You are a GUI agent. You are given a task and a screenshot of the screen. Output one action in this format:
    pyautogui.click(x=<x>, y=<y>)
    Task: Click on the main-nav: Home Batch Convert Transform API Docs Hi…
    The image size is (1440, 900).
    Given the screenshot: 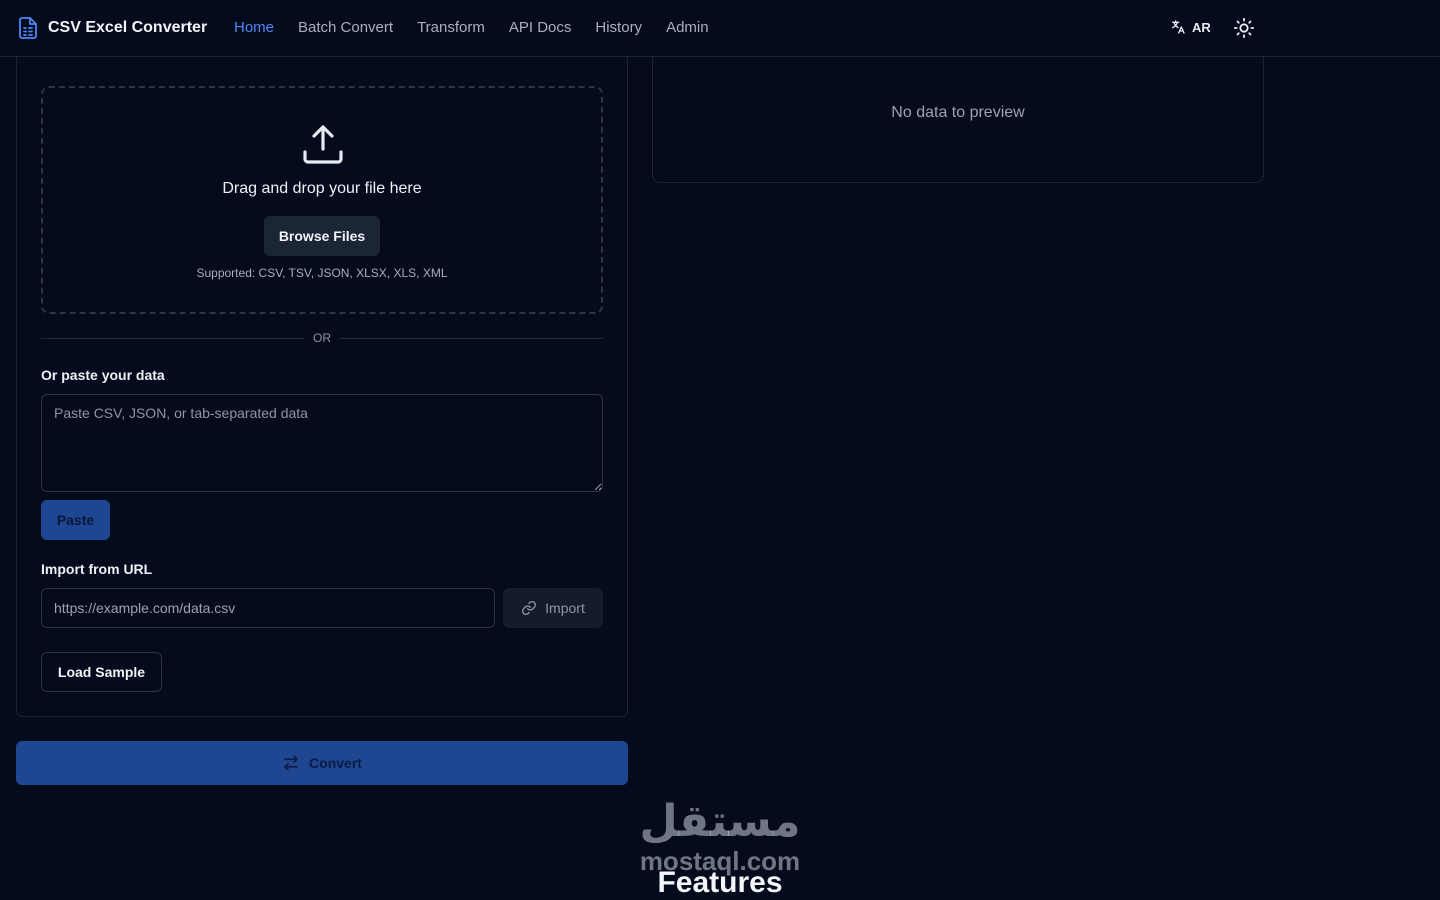 What is the action you would take?
    pyautogui.click(x=483, y=27)
    